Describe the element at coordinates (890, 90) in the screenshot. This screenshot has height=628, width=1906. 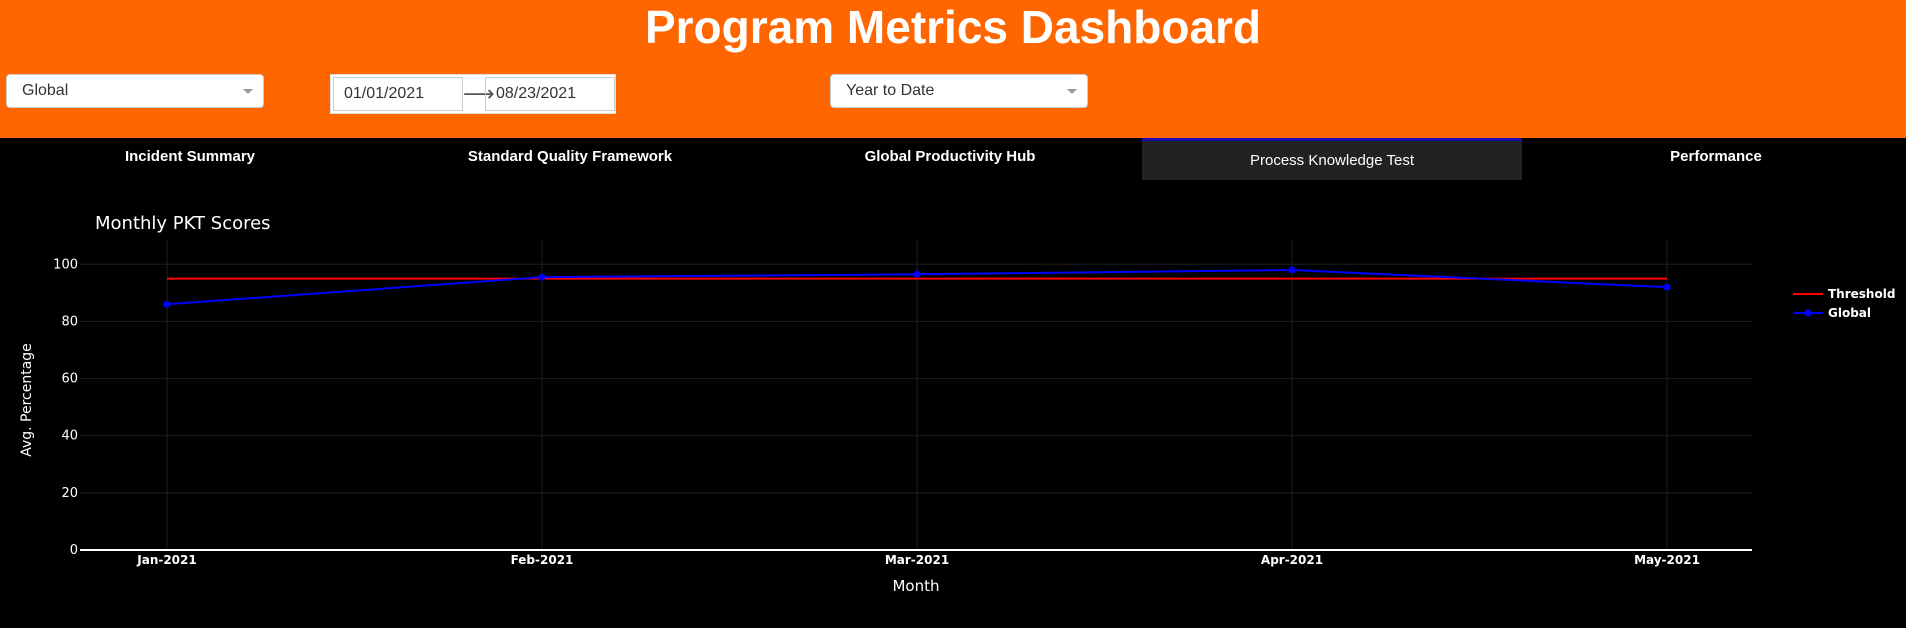
I see `period-dropdown-value: Year to Date` at that location.